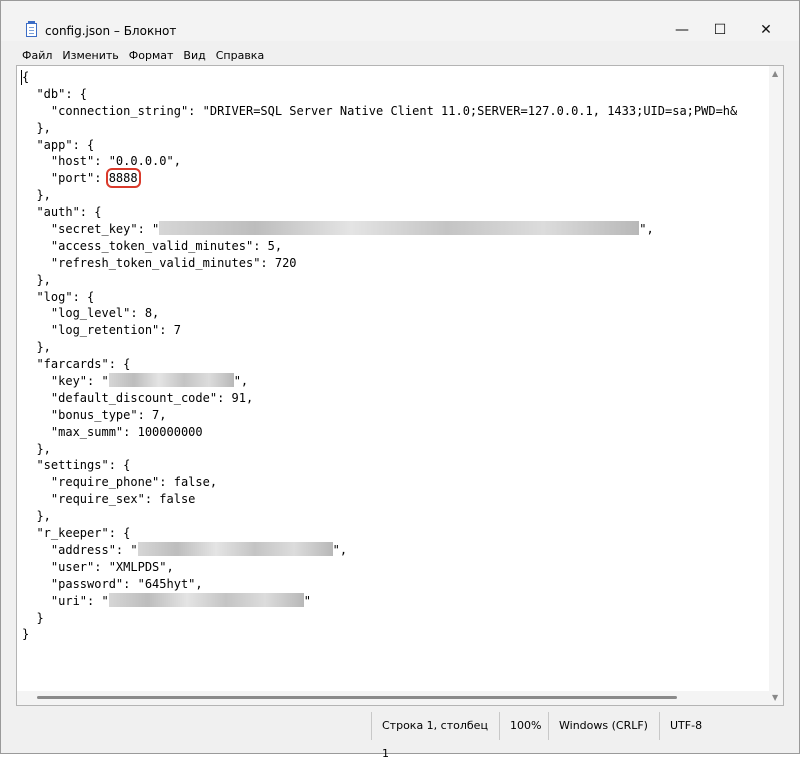 The width and height of the screenshot is (800, 768). I want to click on horizontal-scrollbar, so click(393, 698).